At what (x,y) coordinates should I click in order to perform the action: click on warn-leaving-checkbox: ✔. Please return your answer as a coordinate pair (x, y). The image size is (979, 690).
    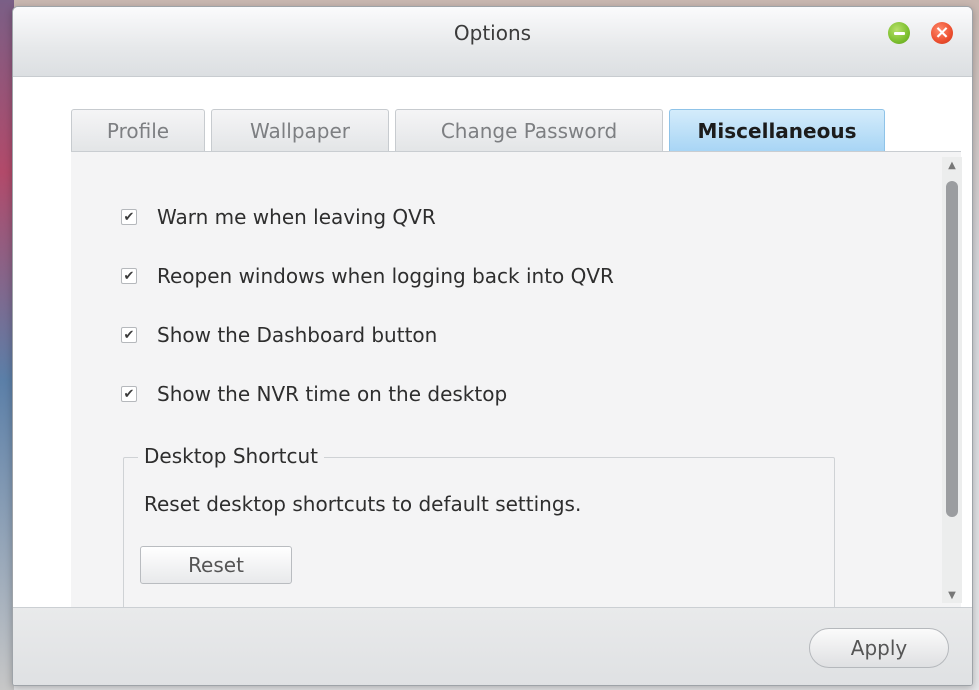
    Looking at the image, I should click on (129, 217).